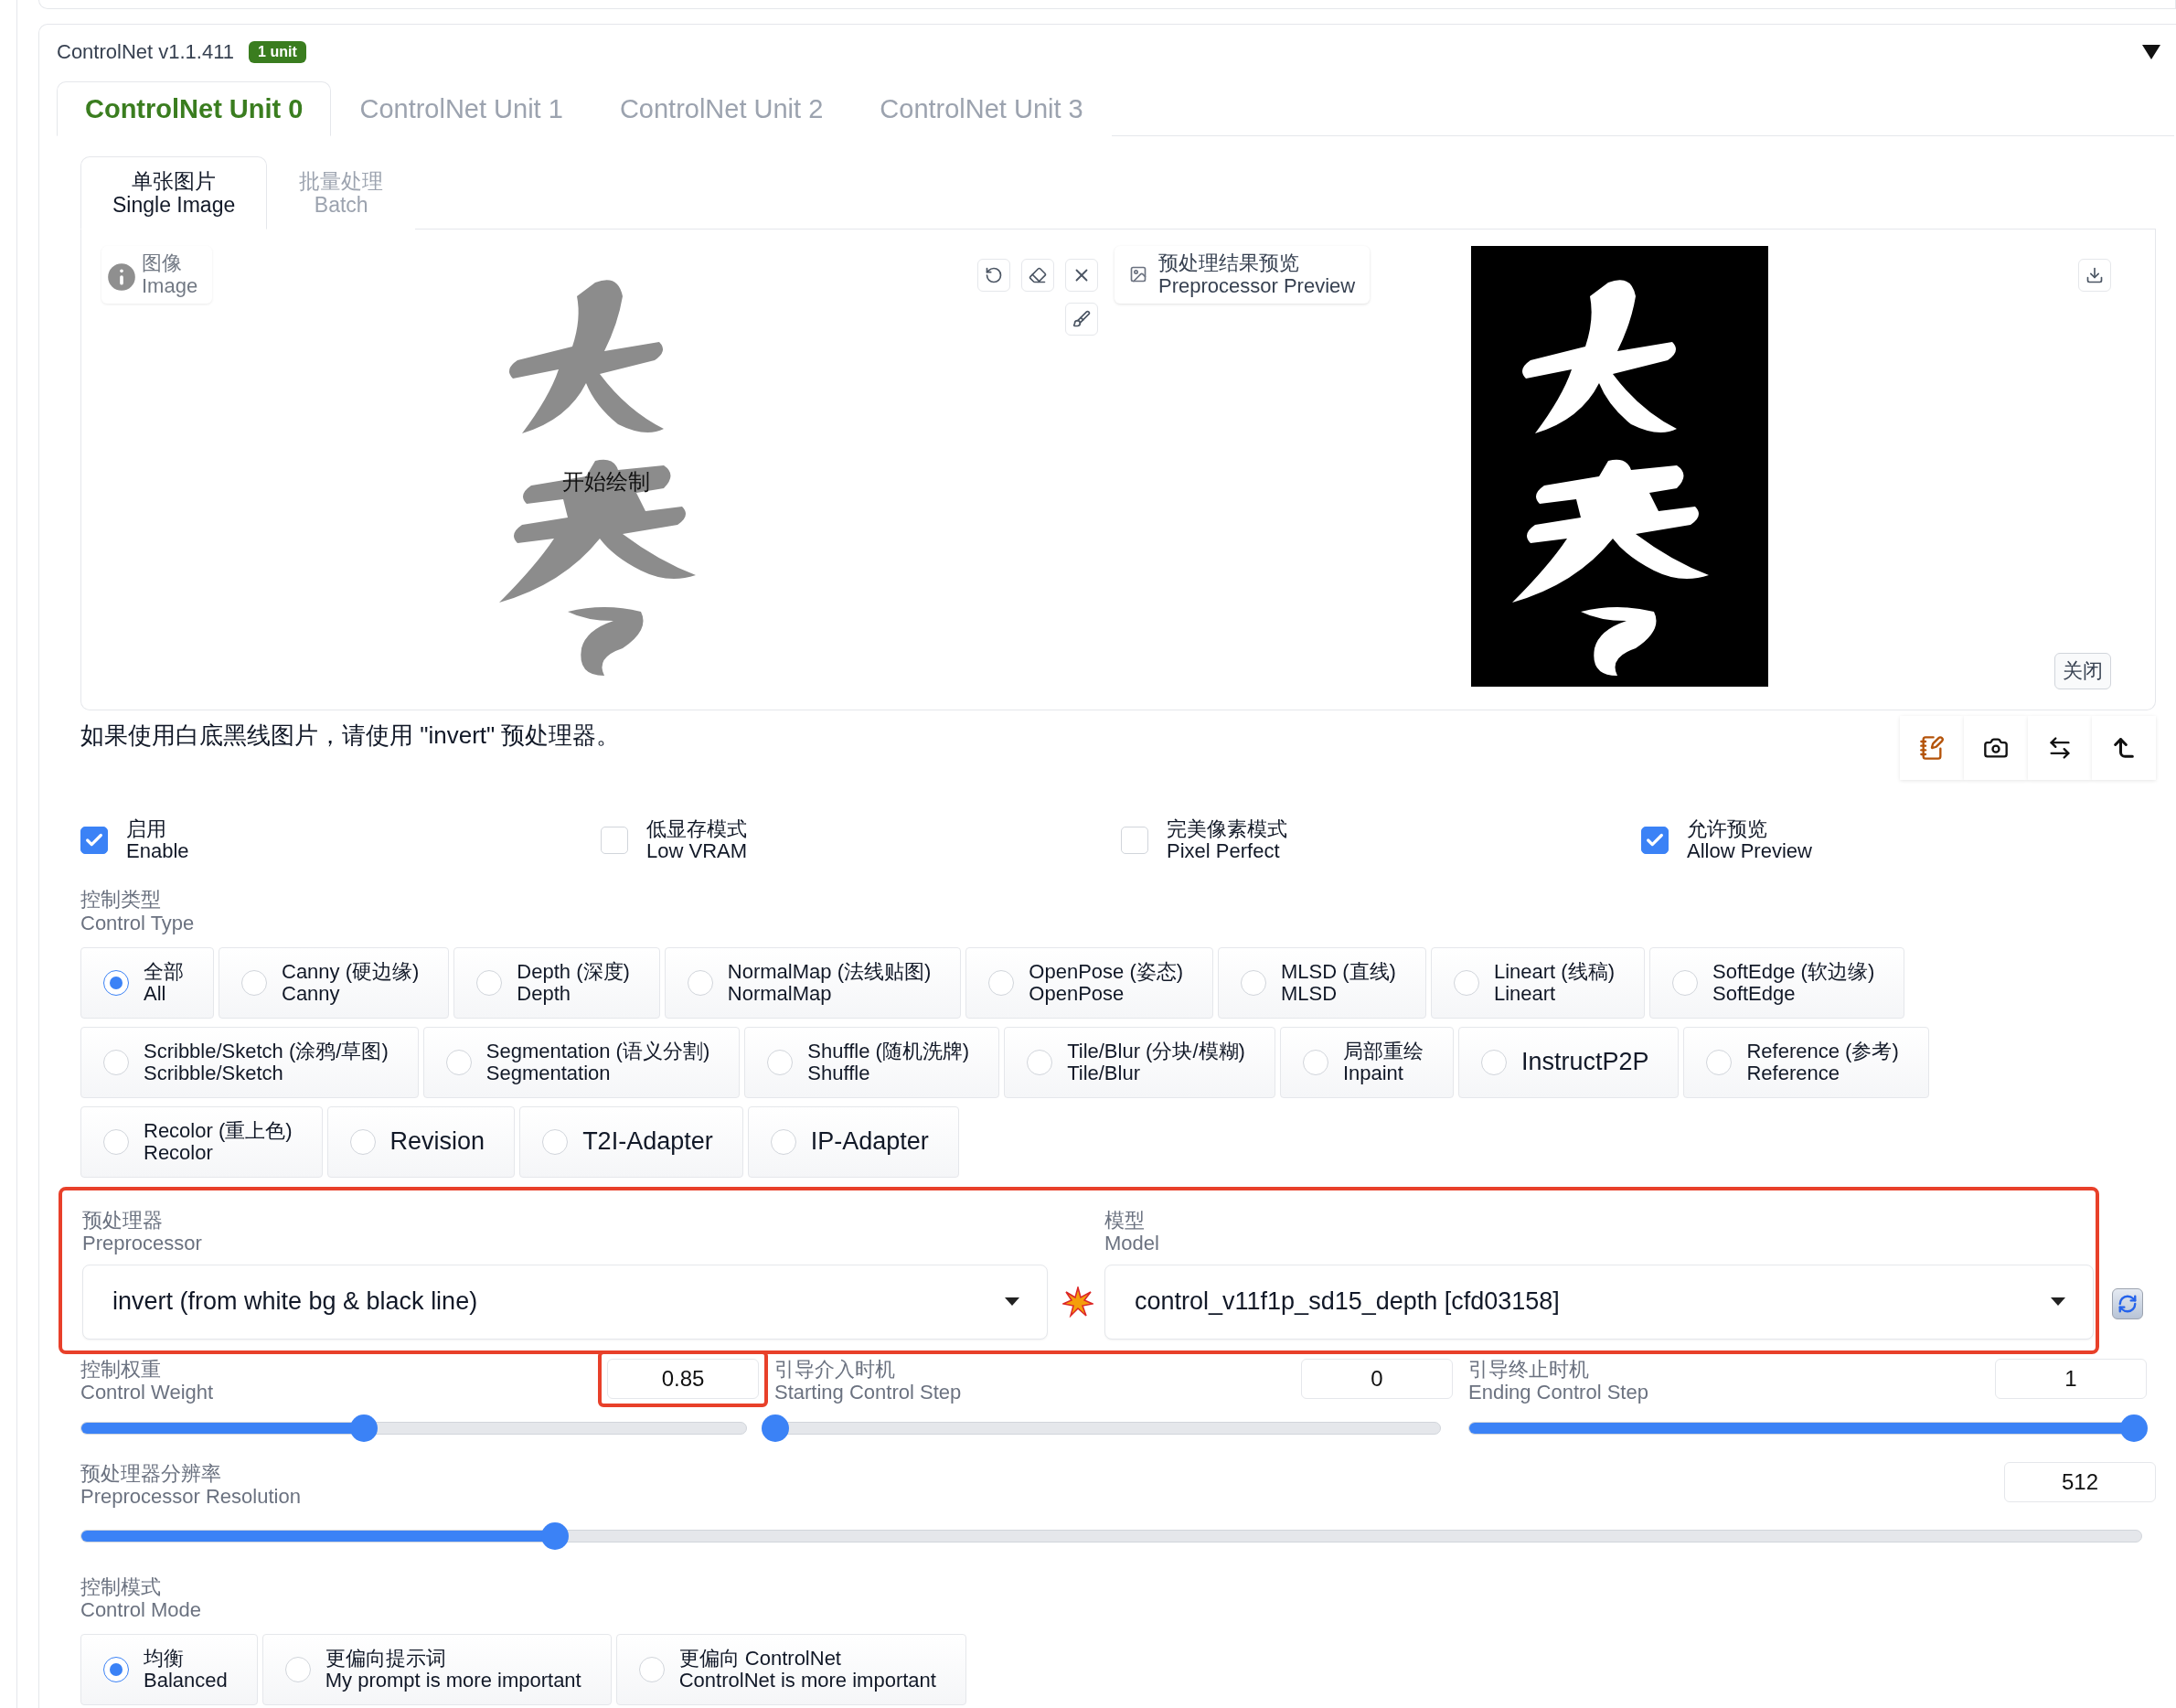 Image resolution: width=2176 pixels, height=1708 pixels. Describe the element at coordinates (2071, 1379) in the screenshot. I see `number-field: 1` at that location.